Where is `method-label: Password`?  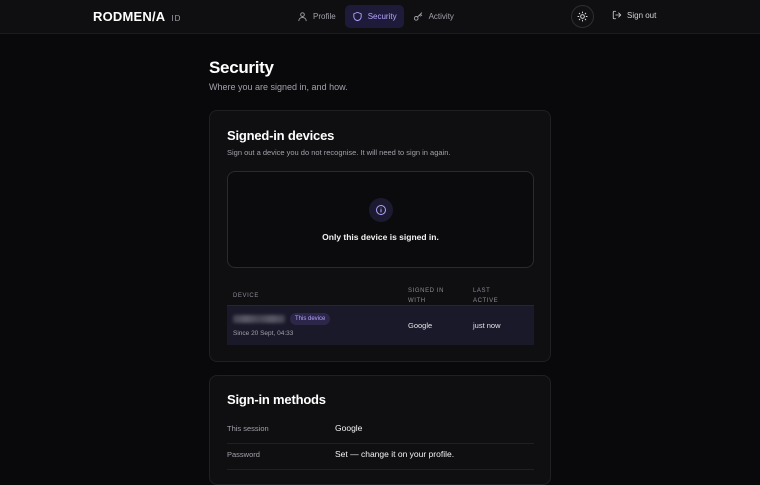
method-label: Password is located at coordinates (243, 454).